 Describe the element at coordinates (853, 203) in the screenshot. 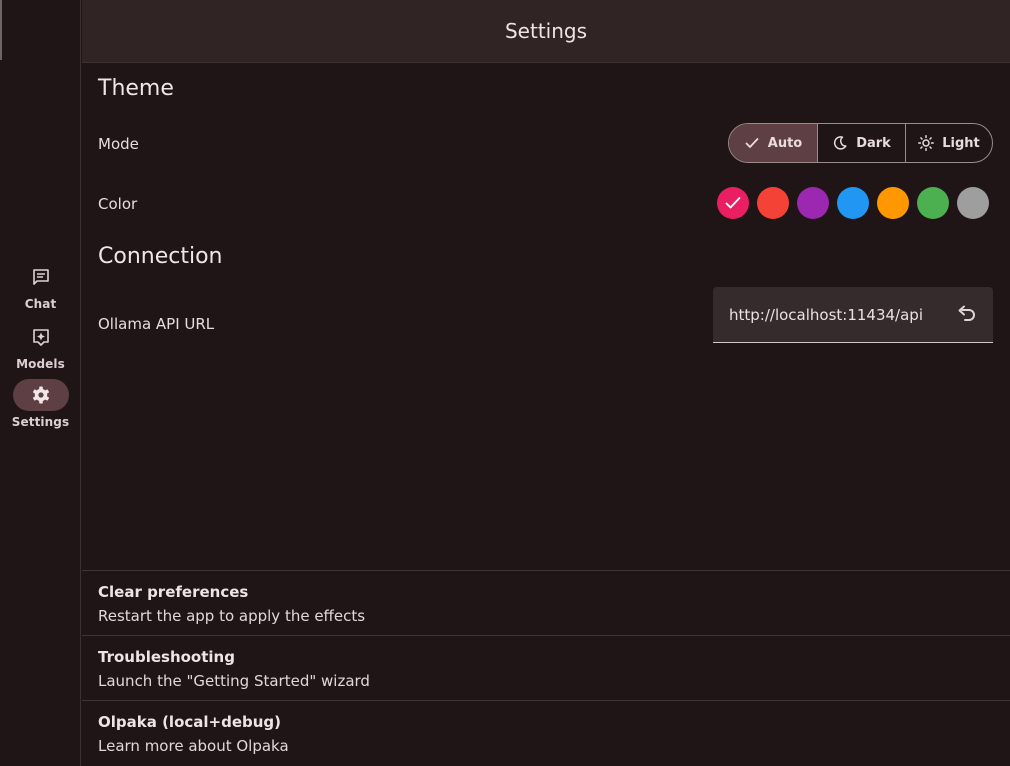

I see `color-swatch-blue` at that location.